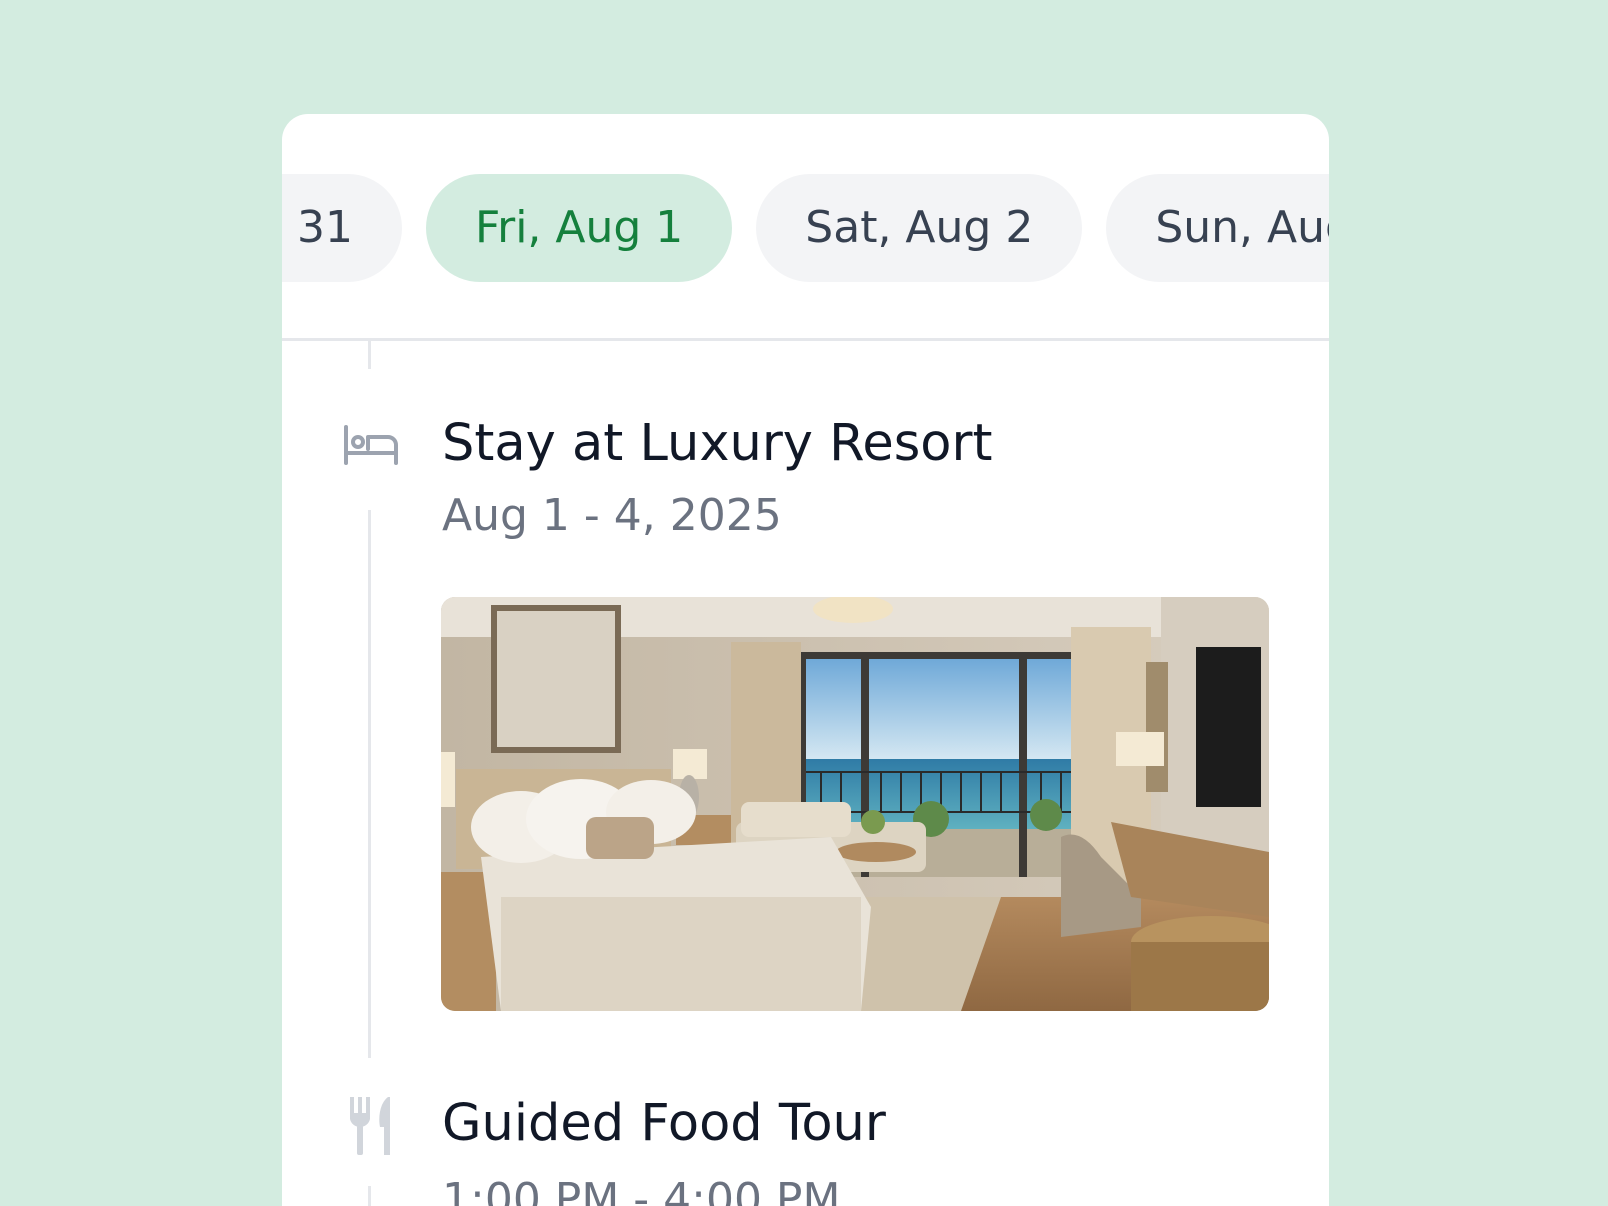 Image resolution: width=1608 pixels, height=1206 pixels. Describe the element at coordinates (717, 443) in the screenshot. I see `item-title-resort: Stay at Luxury Resort` at that location.